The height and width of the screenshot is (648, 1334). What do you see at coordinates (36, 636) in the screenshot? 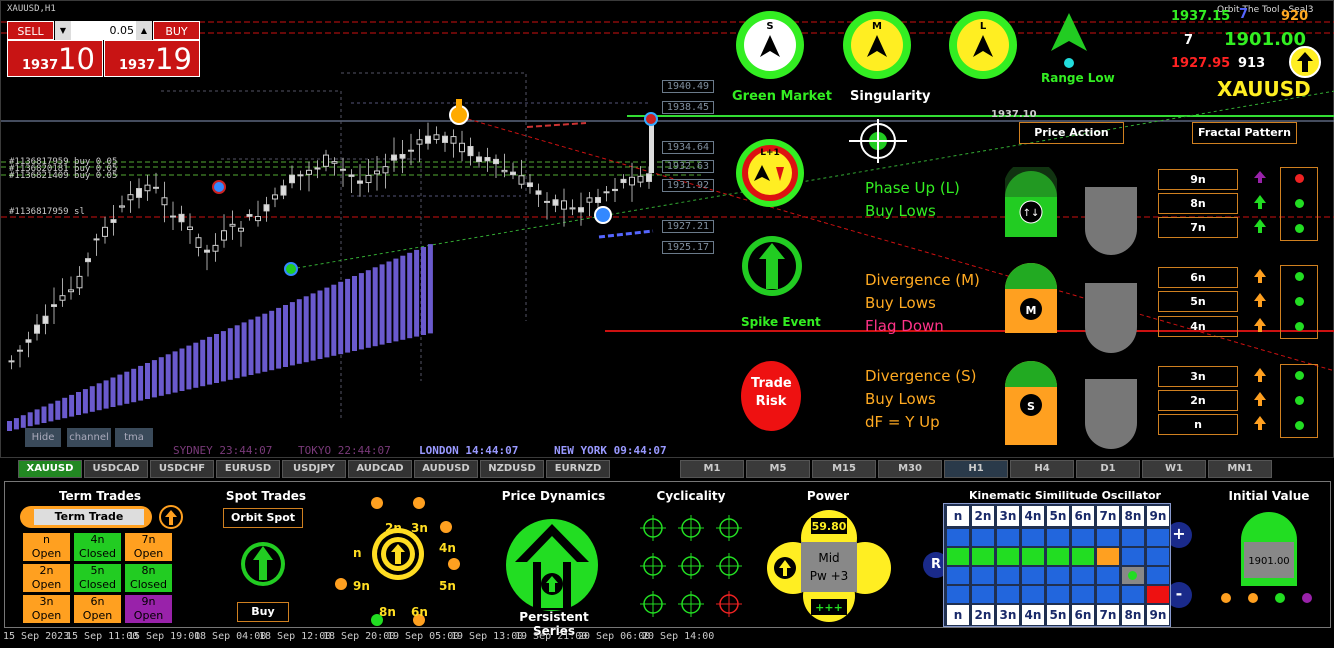
I see `time-axis-label: 15 Sep 2023` at bounding box center [36, 636].